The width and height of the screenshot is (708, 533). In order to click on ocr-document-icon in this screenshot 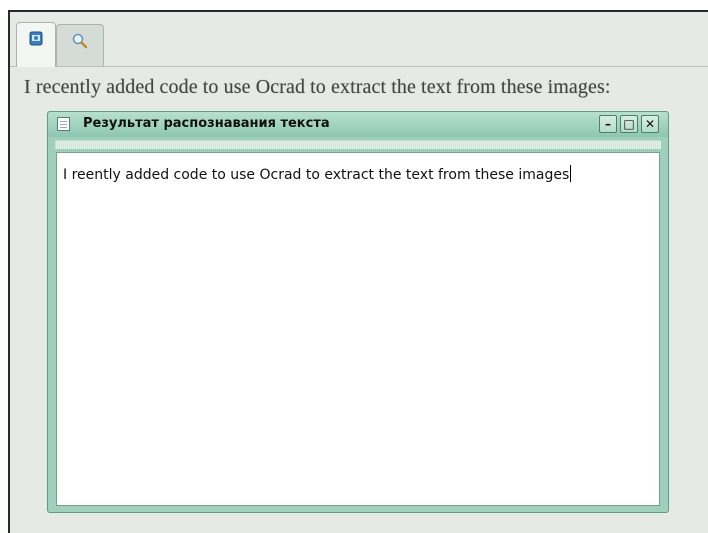, I will do `click(36, 38)`.